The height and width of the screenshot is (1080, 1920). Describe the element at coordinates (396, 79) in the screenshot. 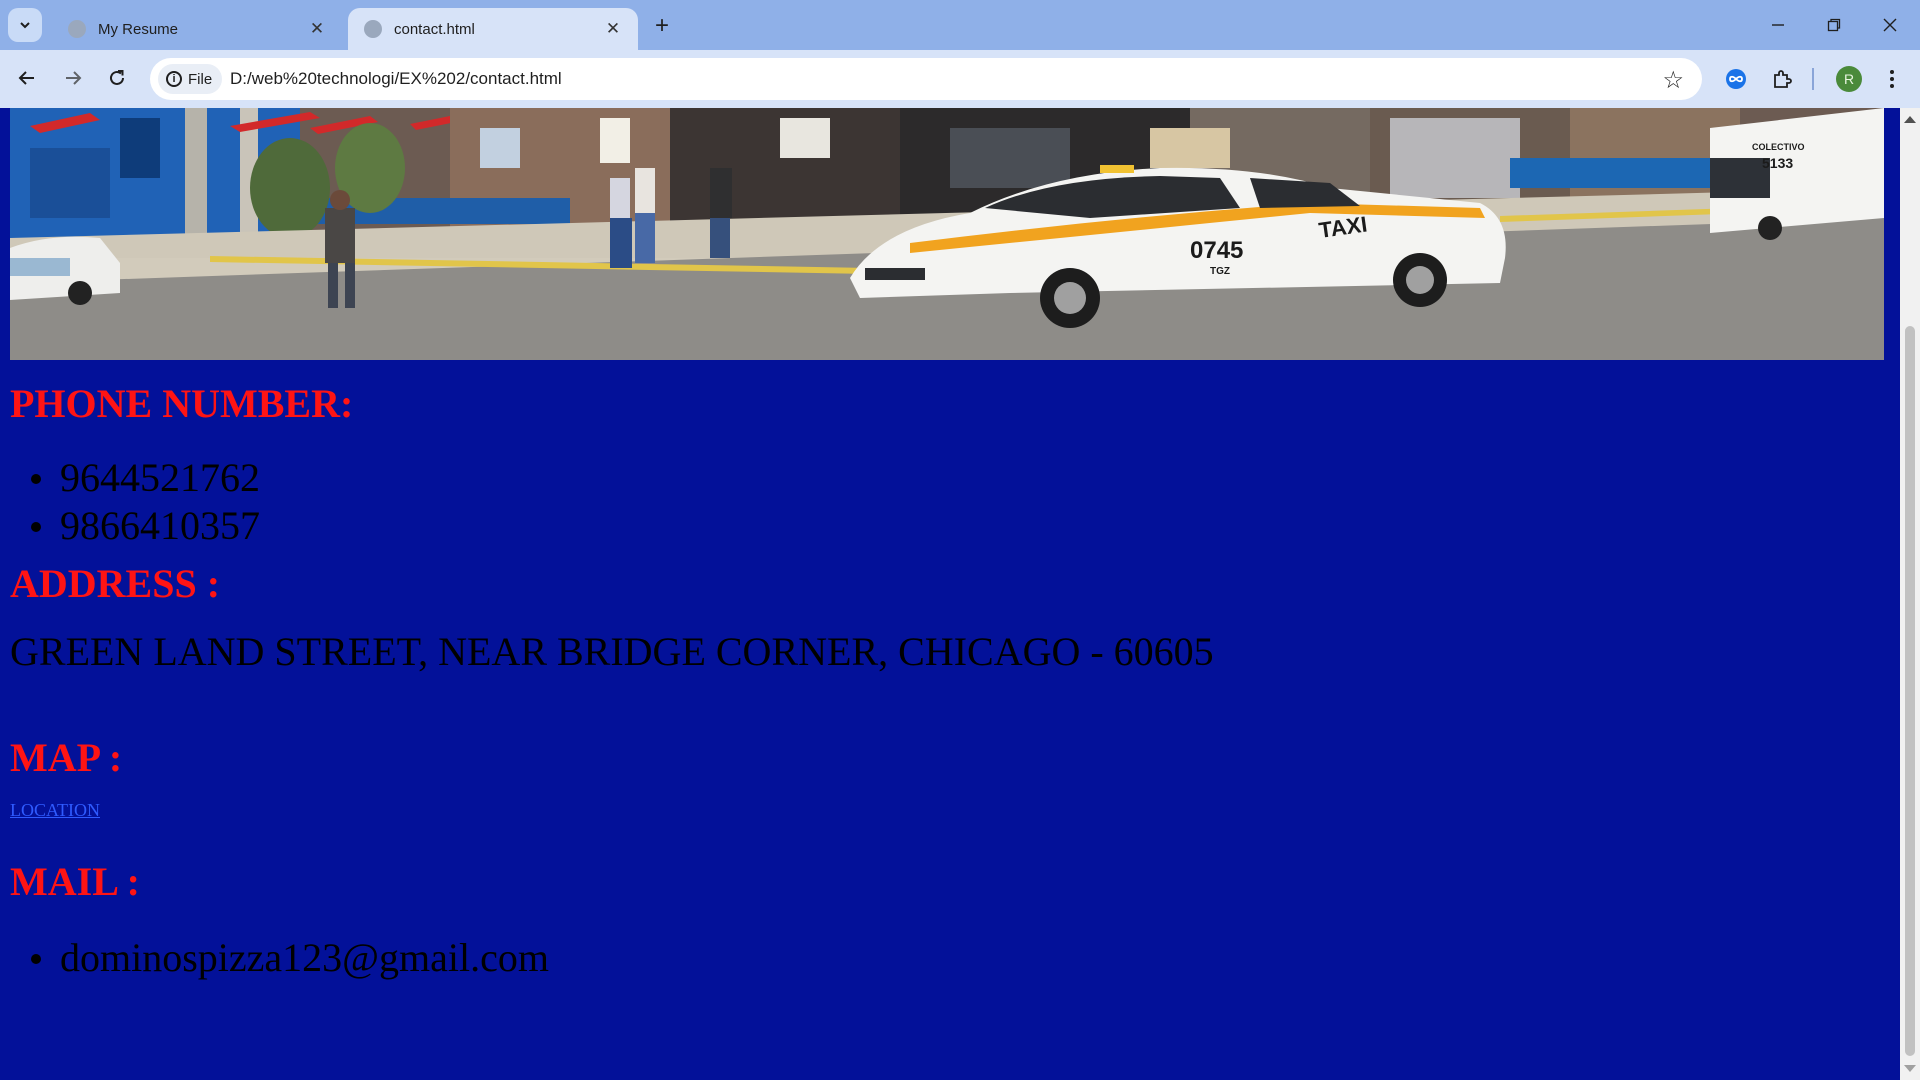

I see `url-text: D:/web%20technologi/EX%202/contact.html` at that location.